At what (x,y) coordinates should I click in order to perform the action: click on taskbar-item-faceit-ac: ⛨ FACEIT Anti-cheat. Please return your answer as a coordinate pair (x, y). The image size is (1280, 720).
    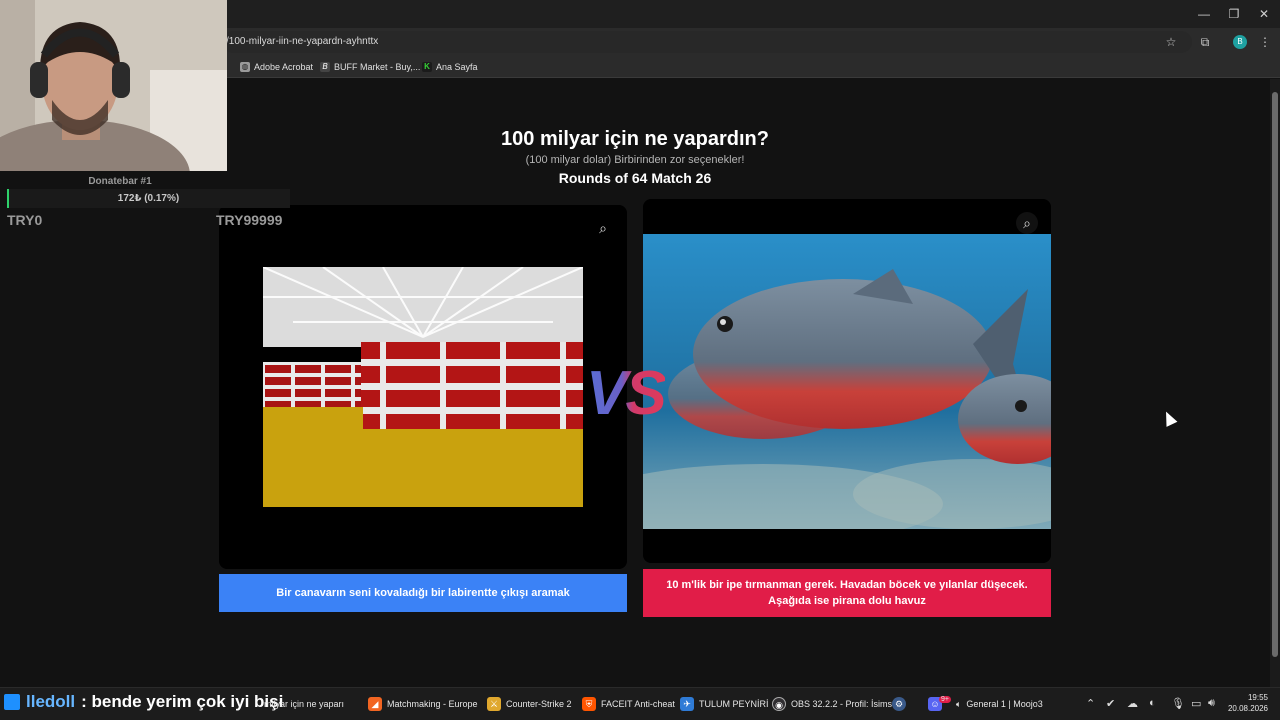
    Looking at the image, I should click on (628, 704).